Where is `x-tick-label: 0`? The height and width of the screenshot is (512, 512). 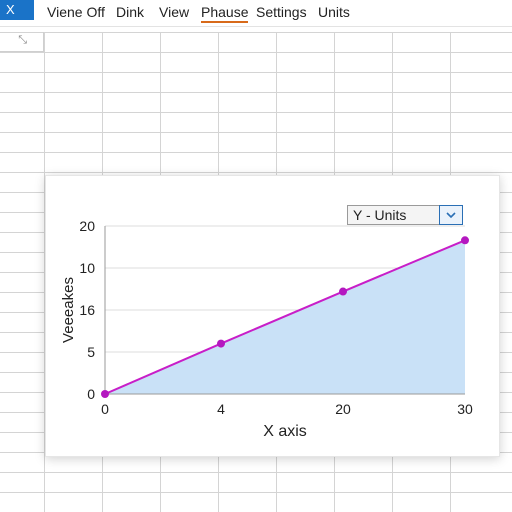 x-tick-label: 0 is located at coordinates (105, 409).